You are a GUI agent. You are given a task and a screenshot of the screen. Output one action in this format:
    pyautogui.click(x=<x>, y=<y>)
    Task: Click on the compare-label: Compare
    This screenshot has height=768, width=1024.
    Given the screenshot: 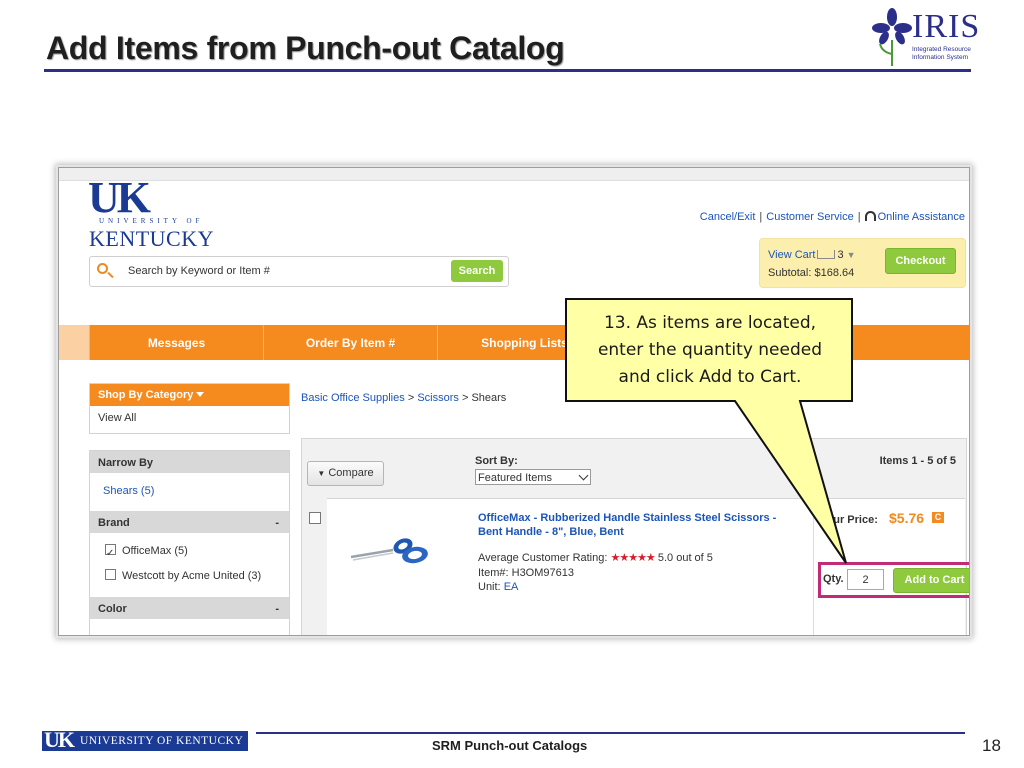 What is the action you would take?
    pyautogui.click(x=351, y=473)
    